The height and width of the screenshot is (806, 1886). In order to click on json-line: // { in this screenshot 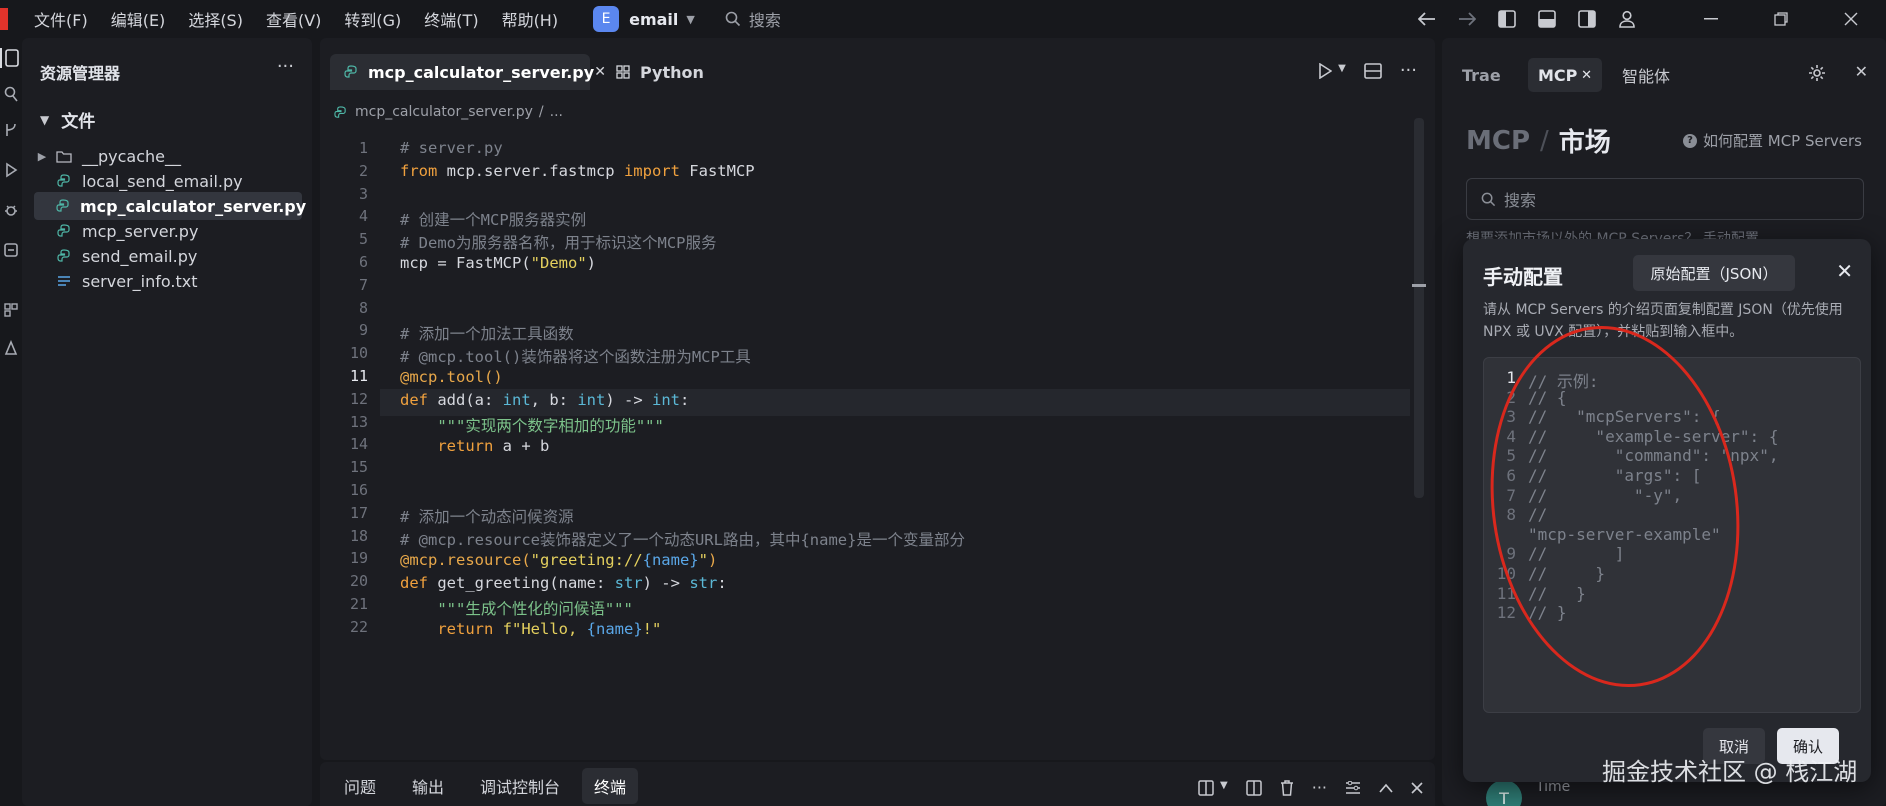, I will do `click(1547, 397)`.